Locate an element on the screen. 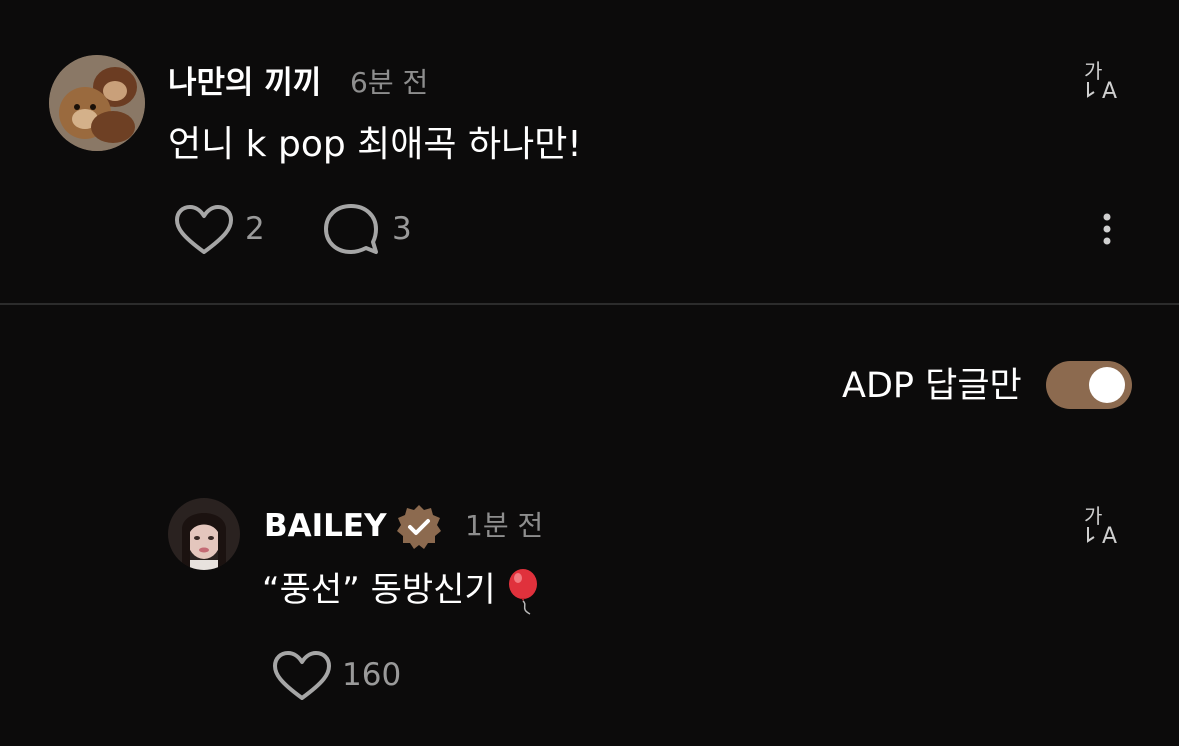 The height and width of the screenshot is (746, 1179). comment-timestamp: 6분 전 is located at coordinates (389, 82).